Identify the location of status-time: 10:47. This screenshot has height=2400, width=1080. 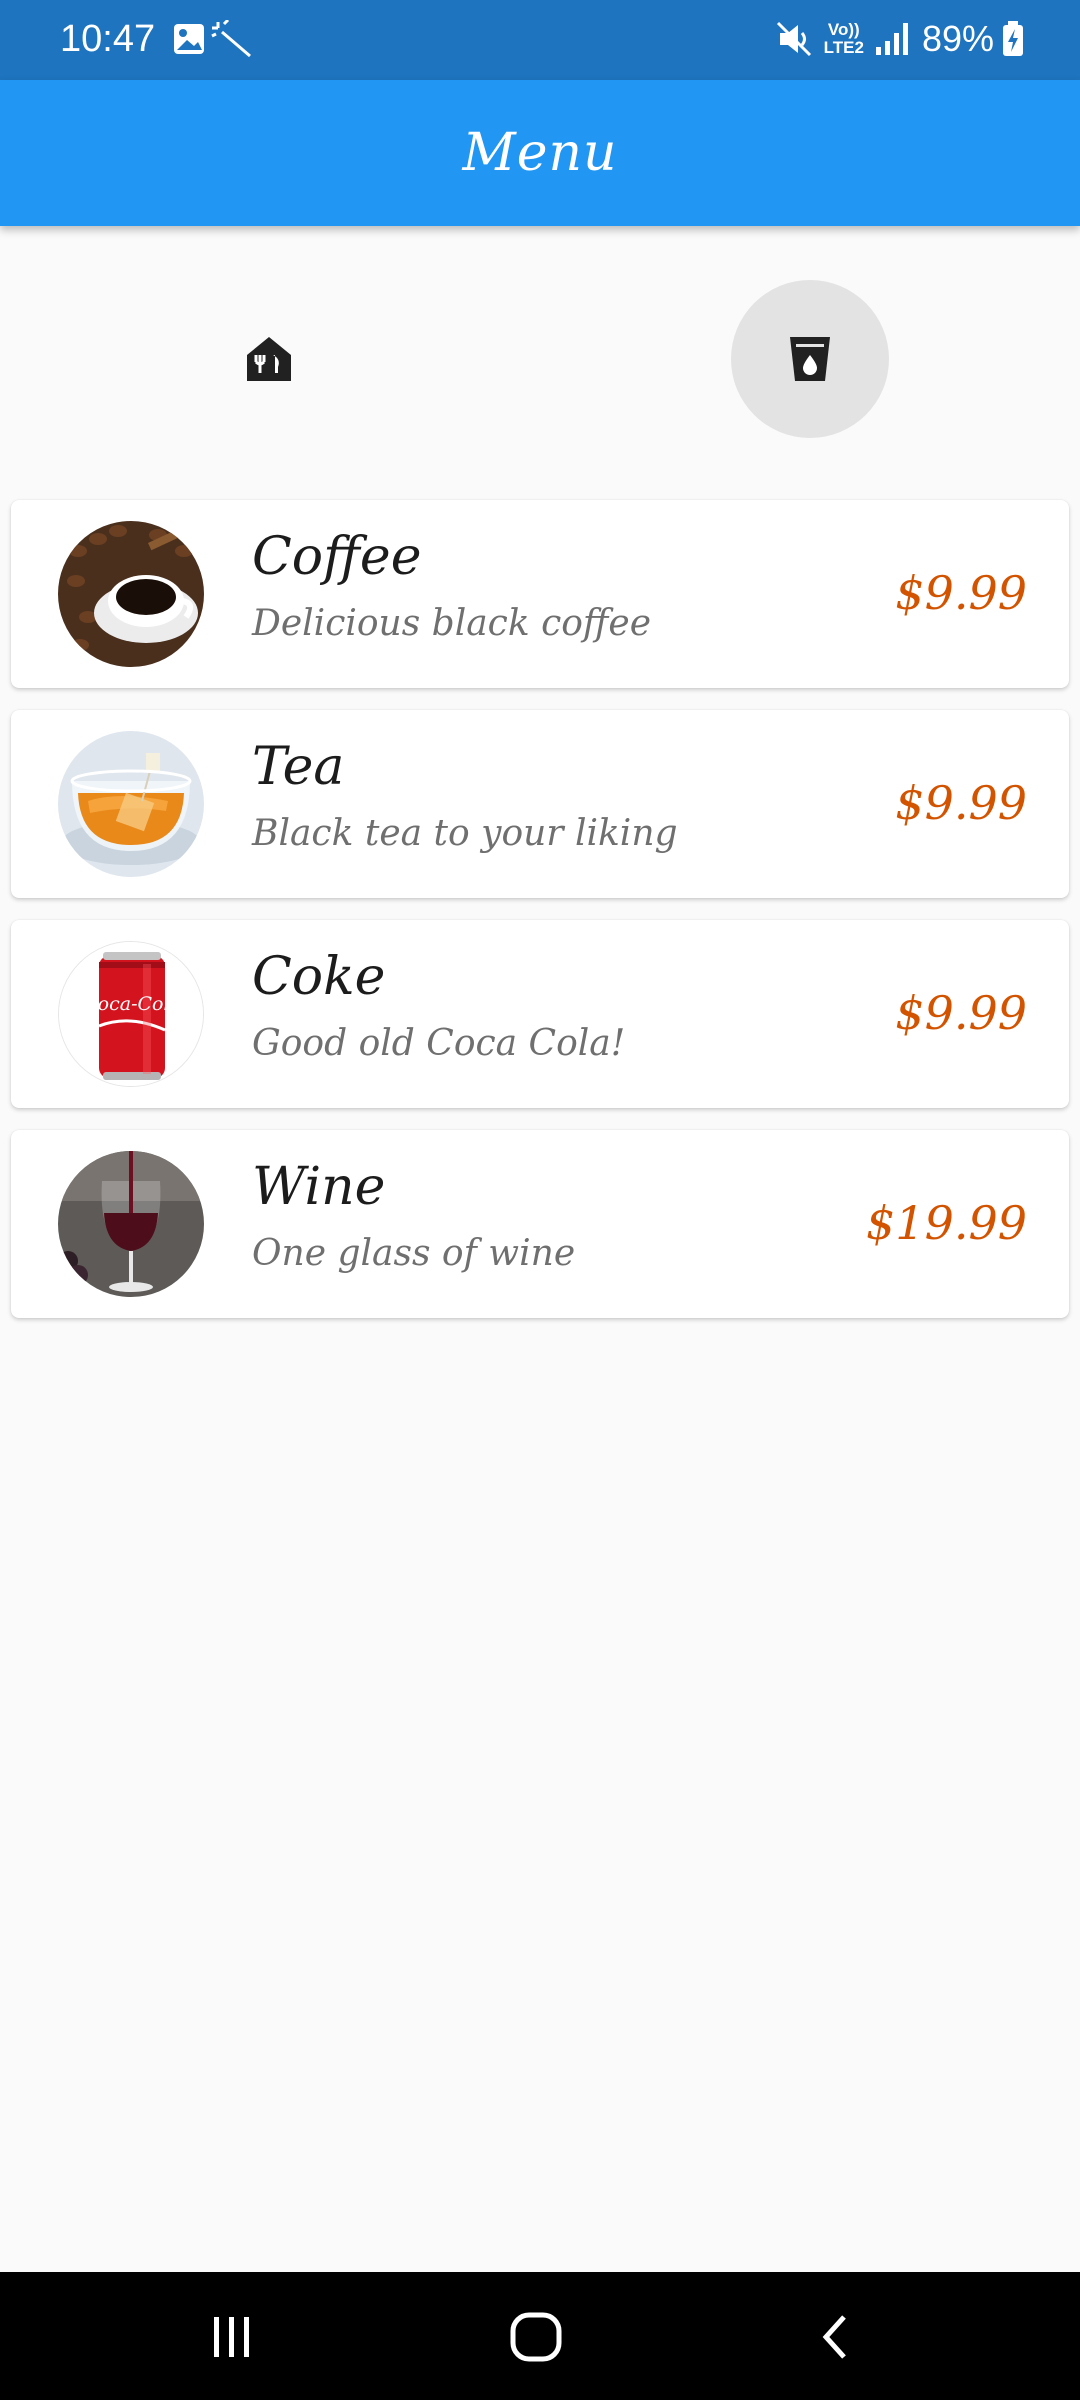
(108, 39).